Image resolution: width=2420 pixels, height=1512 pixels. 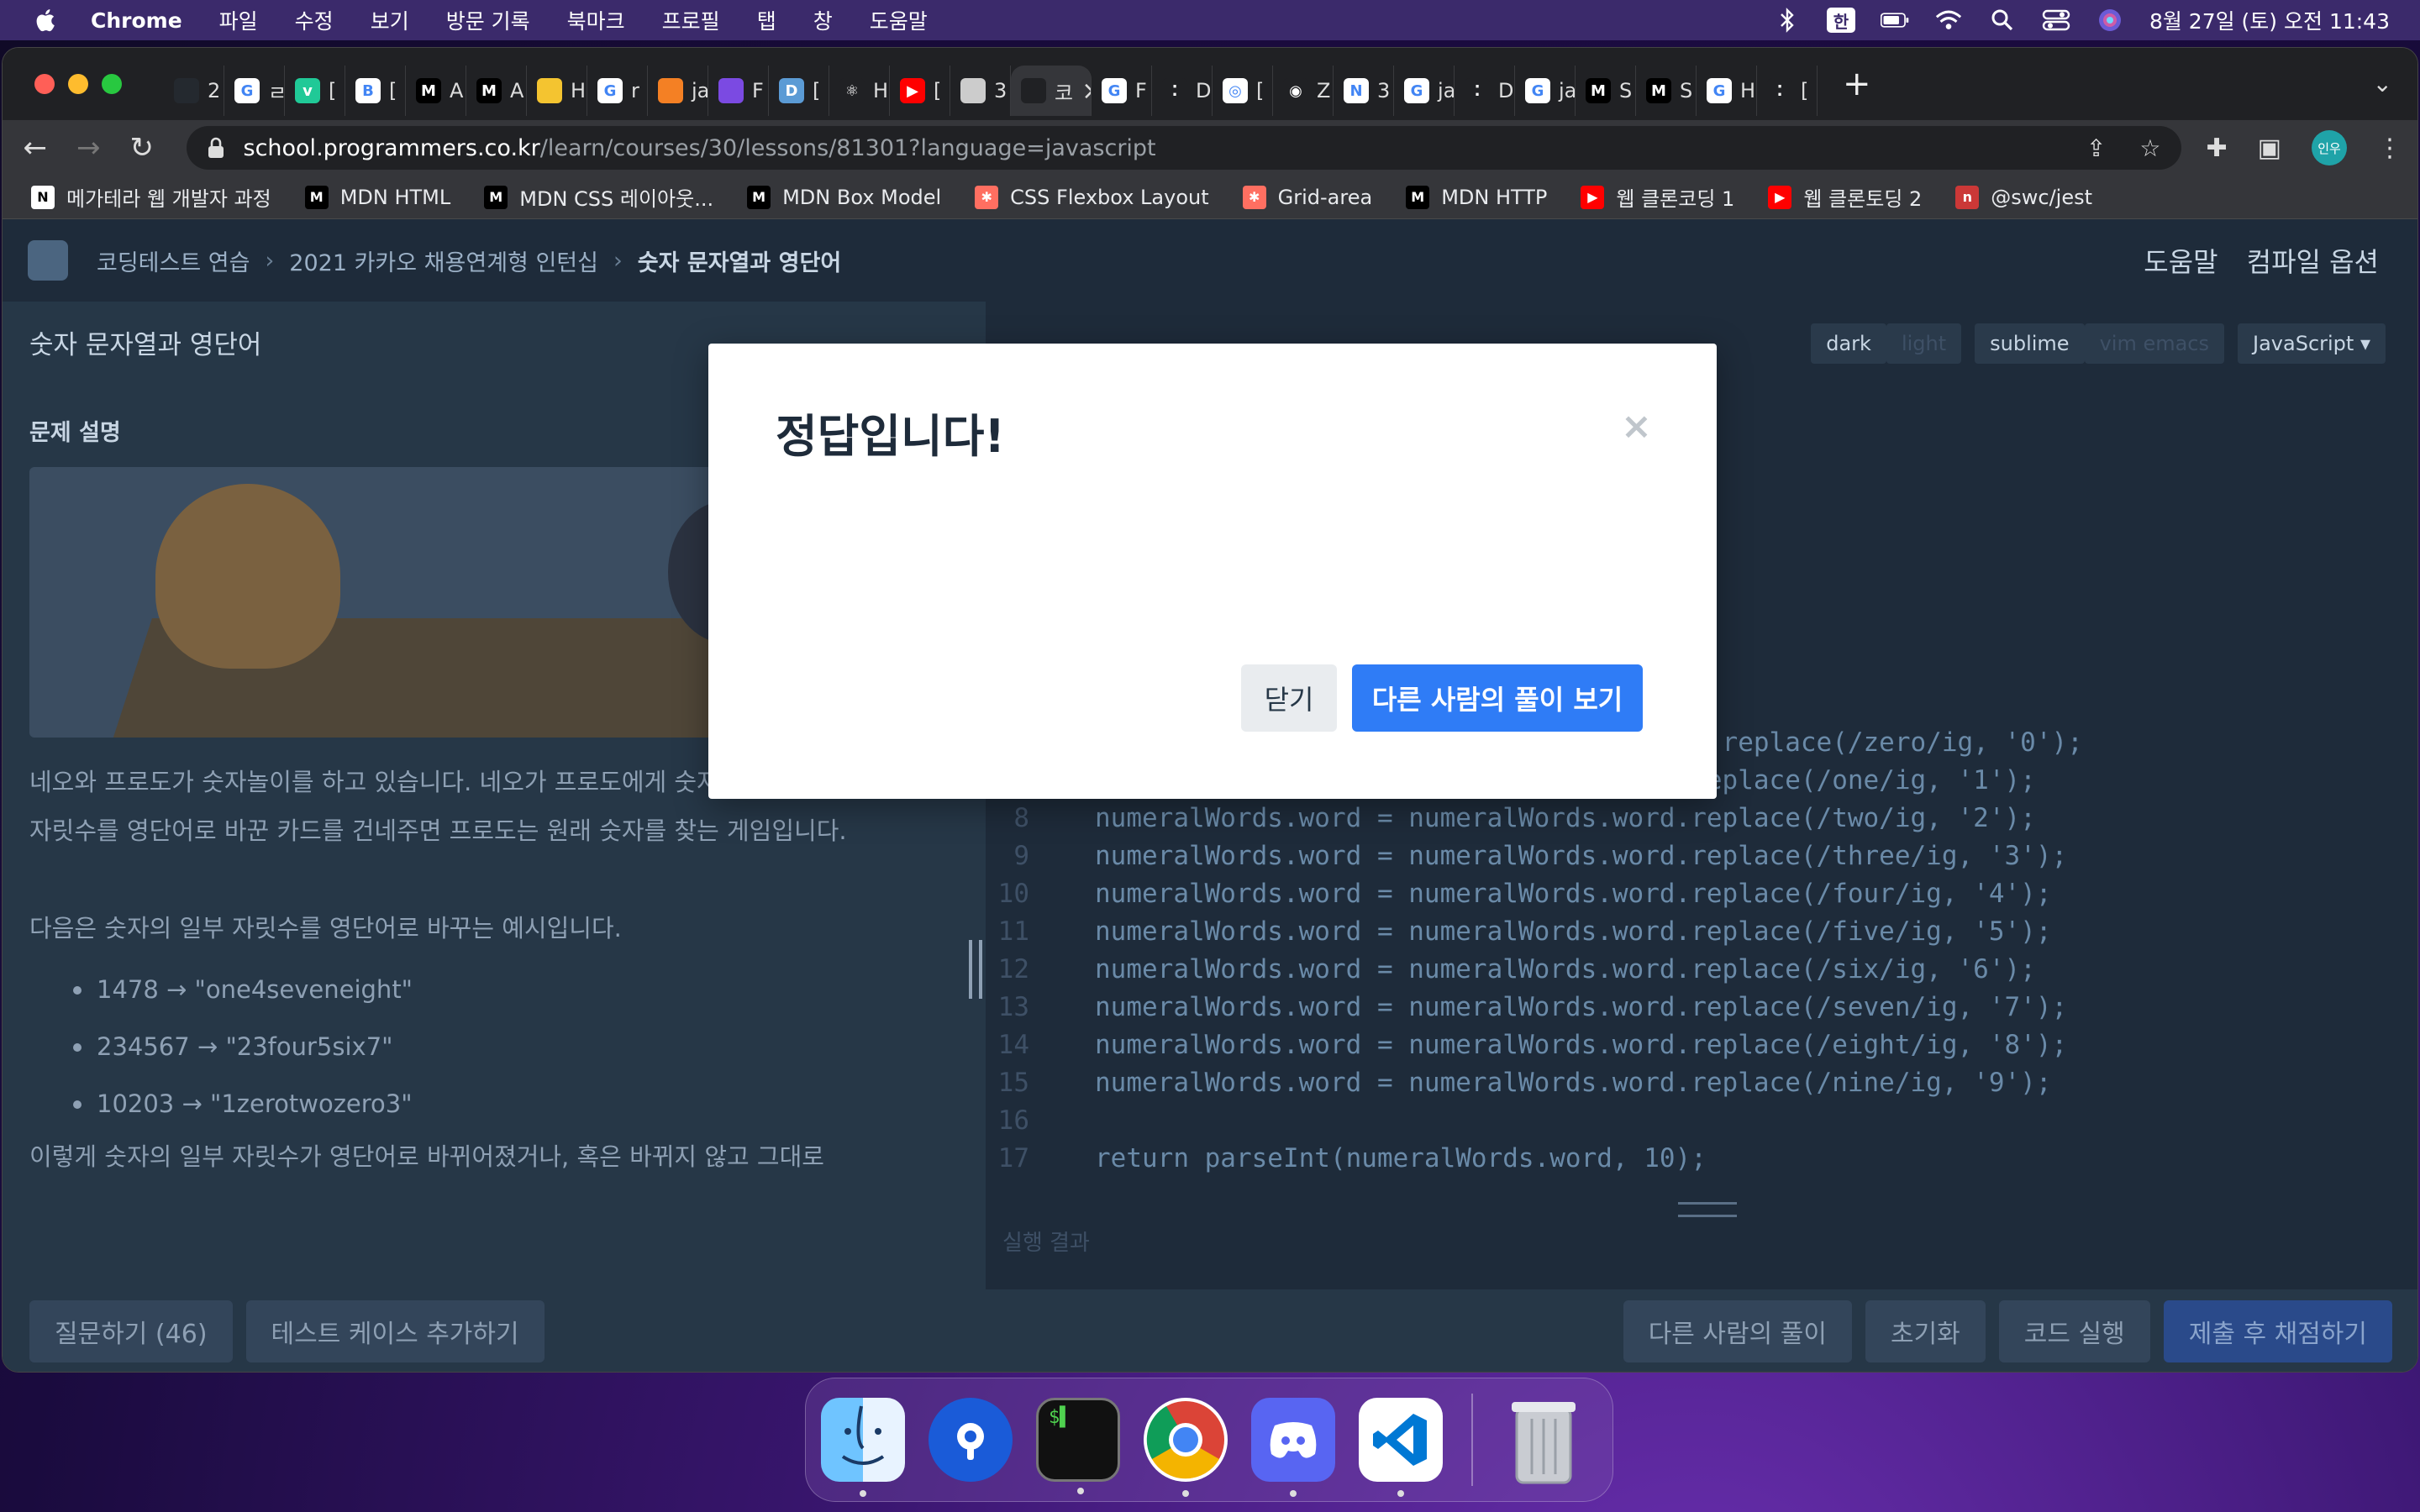 What do you see at coordinates (1476, 197) in the screenshot?
I see `bookmark-item: M MDN HTTP` at bounding box center [1476, 197].